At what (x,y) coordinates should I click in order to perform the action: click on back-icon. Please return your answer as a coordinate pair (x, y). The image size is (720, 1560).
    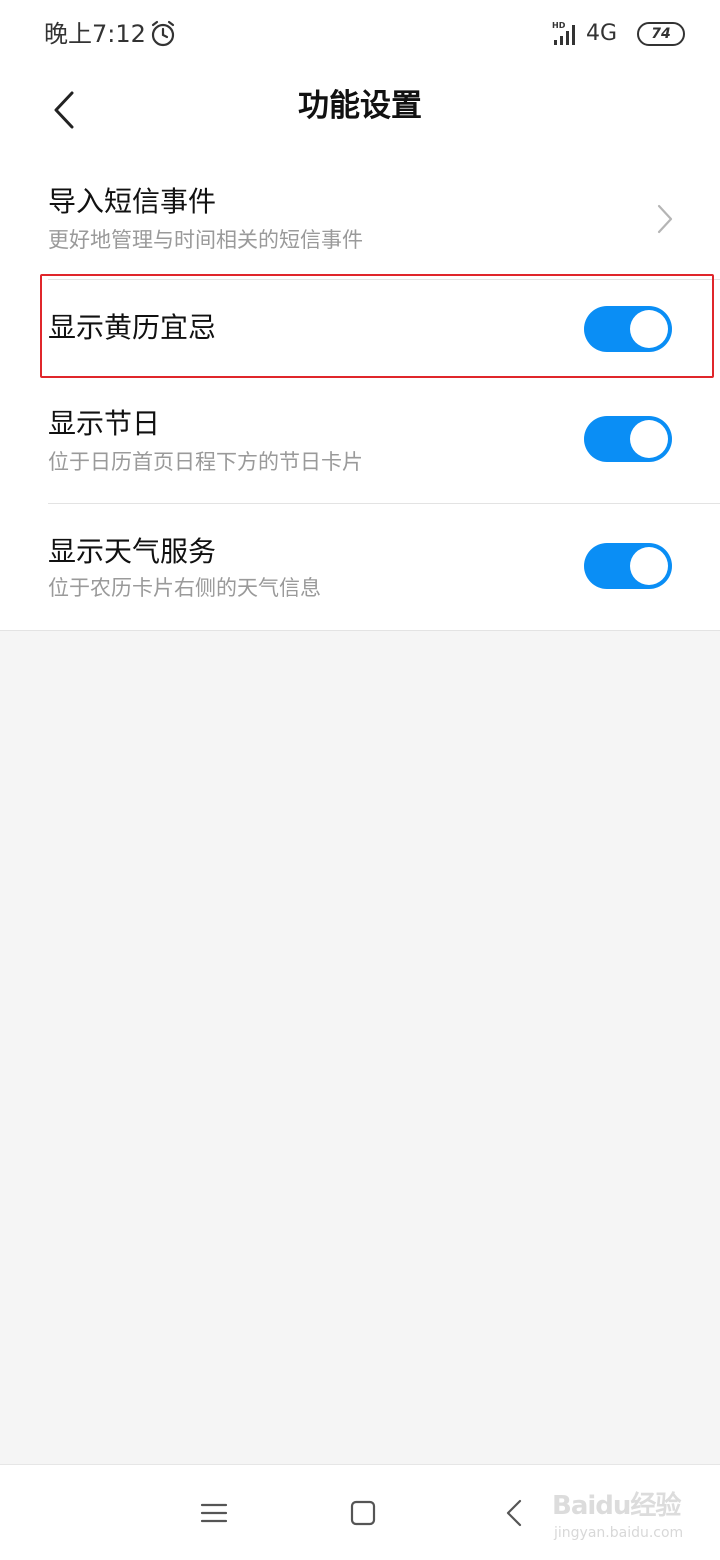
    Looking at the image, I should click on (515, 1513).